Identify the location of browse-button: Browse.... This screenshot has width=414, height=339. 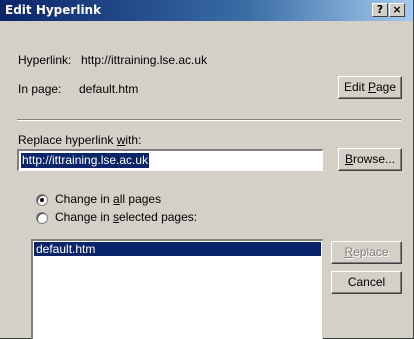
(370, 159).